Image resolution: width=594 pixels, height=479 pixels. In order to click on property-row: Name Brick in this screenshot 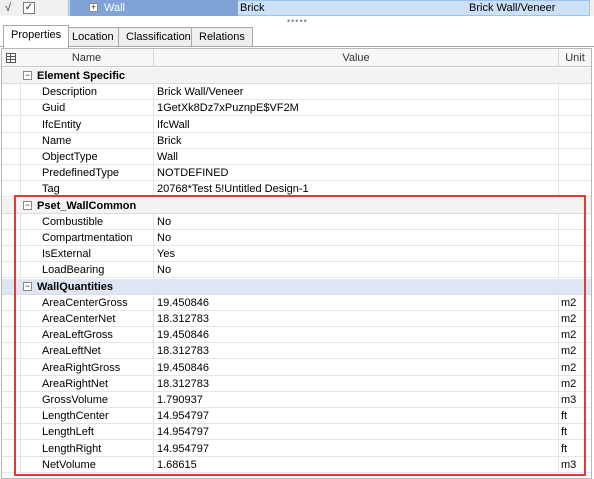, I will do `click(296, 140)`.